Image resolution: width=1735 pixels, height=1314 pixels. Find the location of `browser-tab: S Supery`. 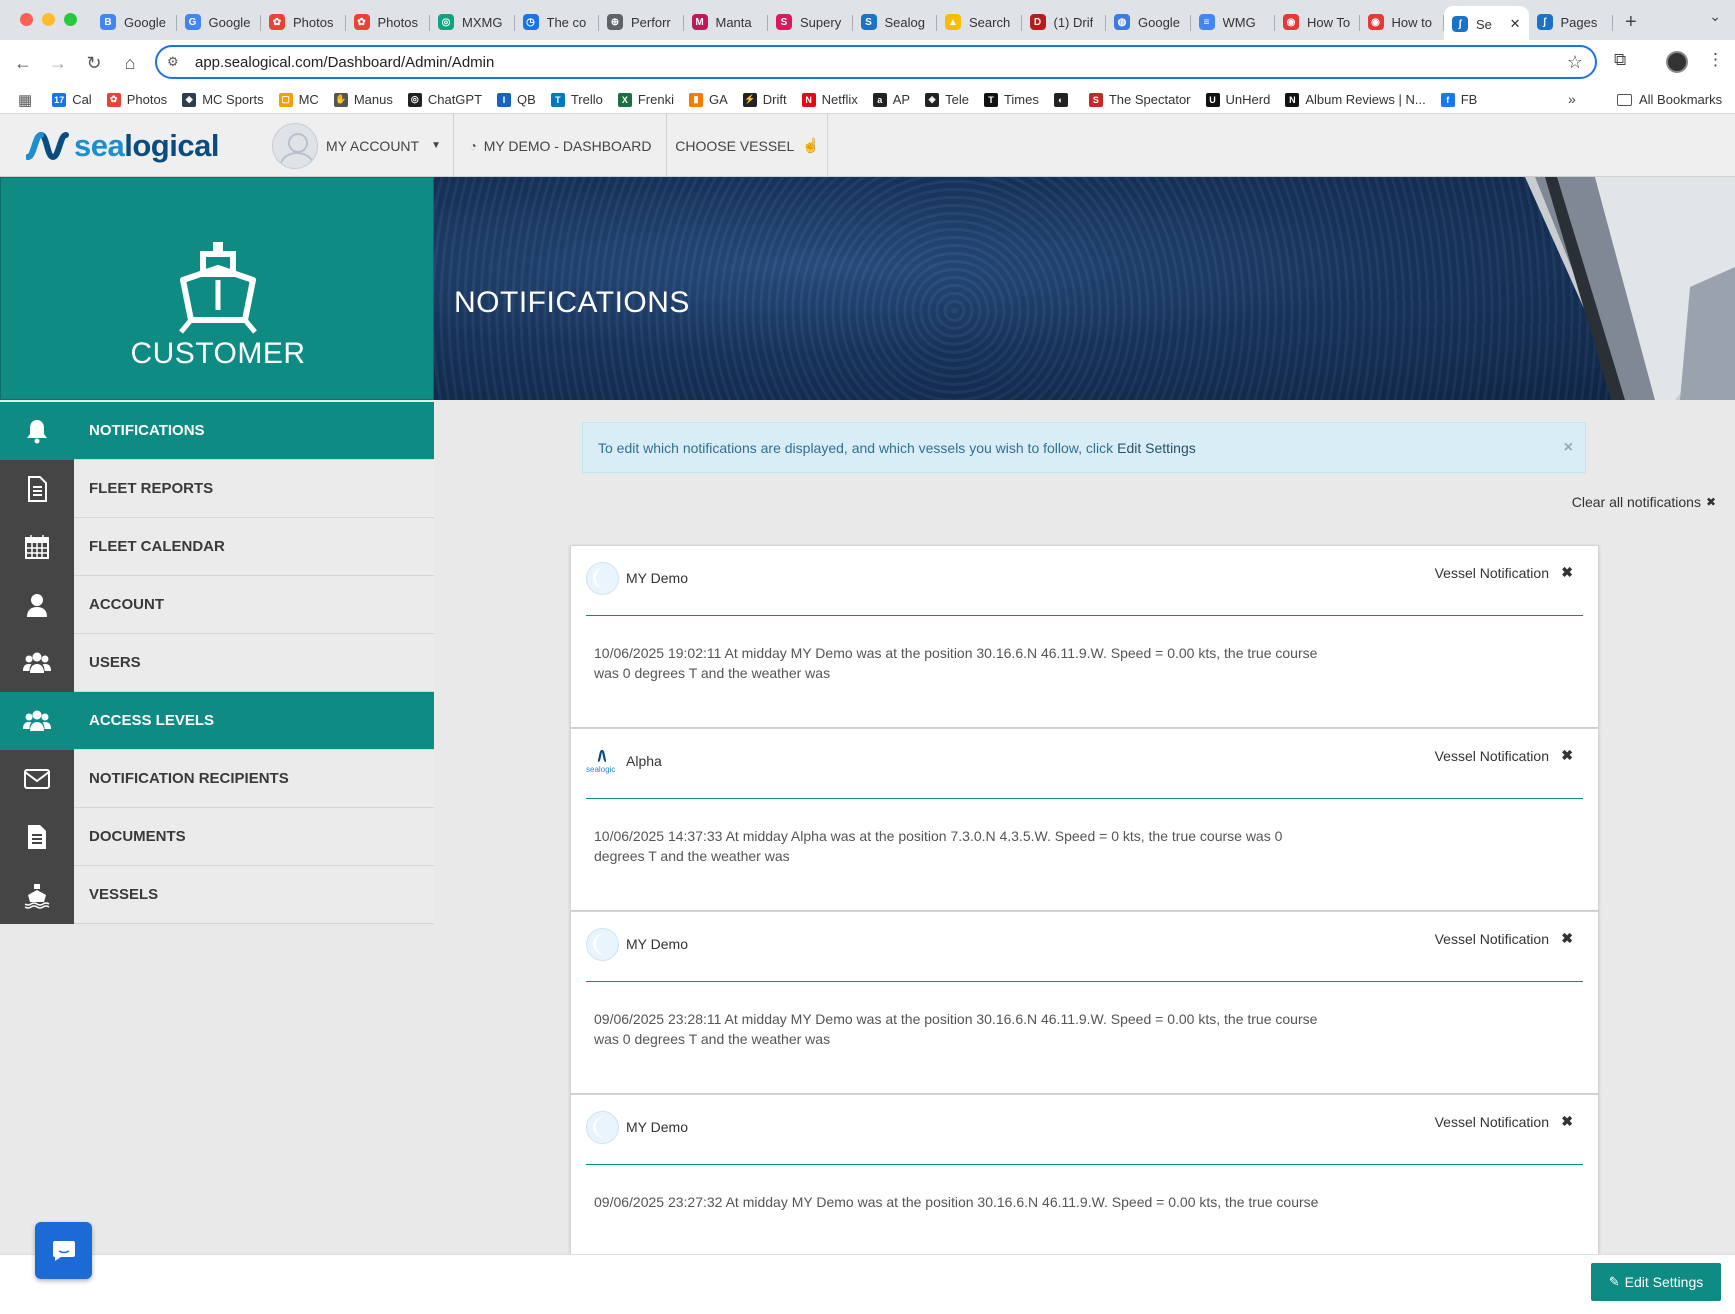

browser-tab: S Supery is located at coordinates (810, 22).